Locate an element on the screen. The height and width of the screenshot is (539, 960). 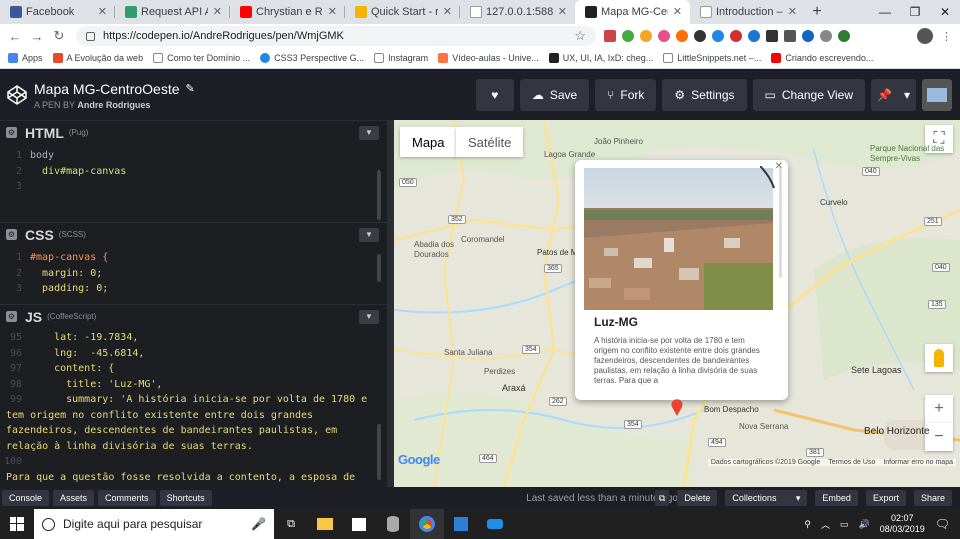
zoom-in-button: + is located at coordinates (939, 409).